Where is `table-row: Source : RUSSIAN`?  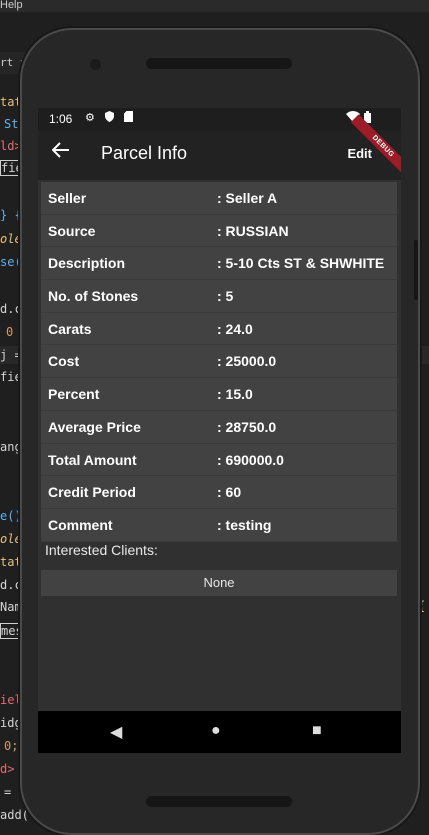 table-row: Source : RUSSIAN is located at coordinates (219, 231).